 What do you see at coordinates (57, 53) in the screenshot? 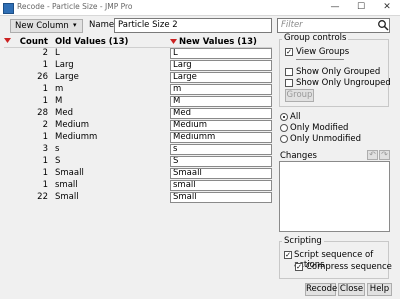
I see `row-old-value: L` at bounding box center [57, 53].